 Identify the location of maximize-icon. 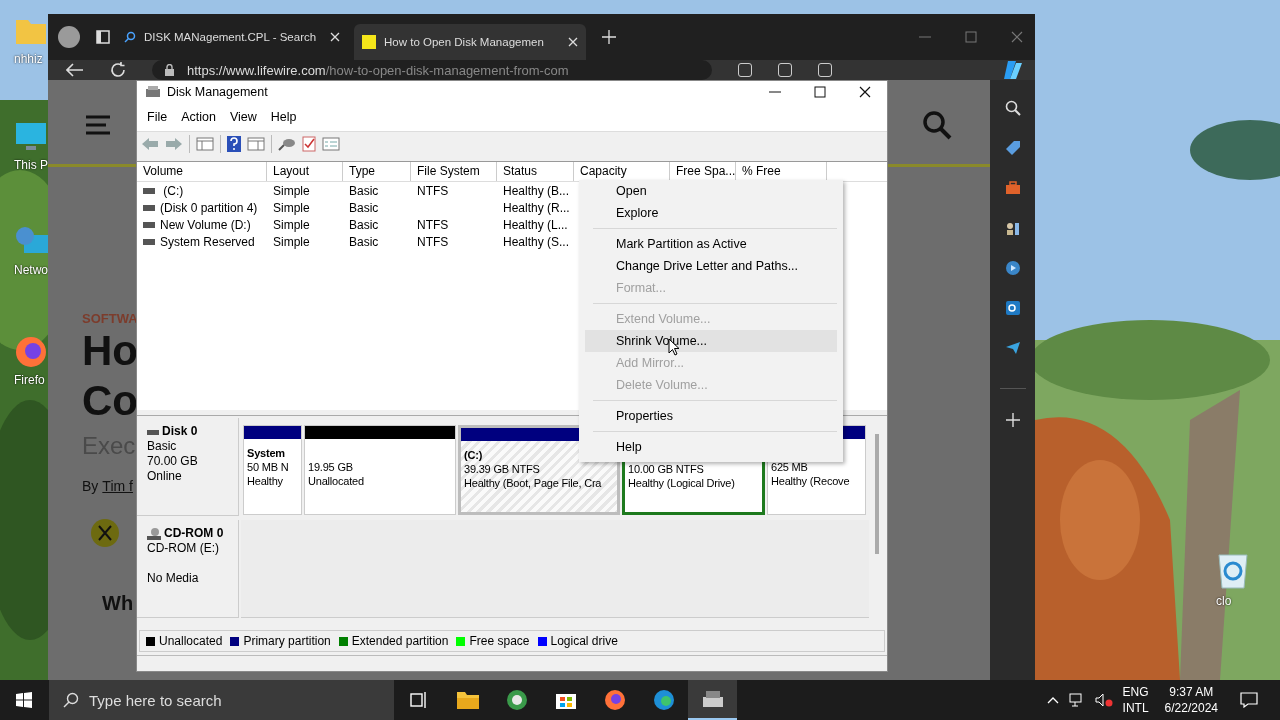
(820, 92).